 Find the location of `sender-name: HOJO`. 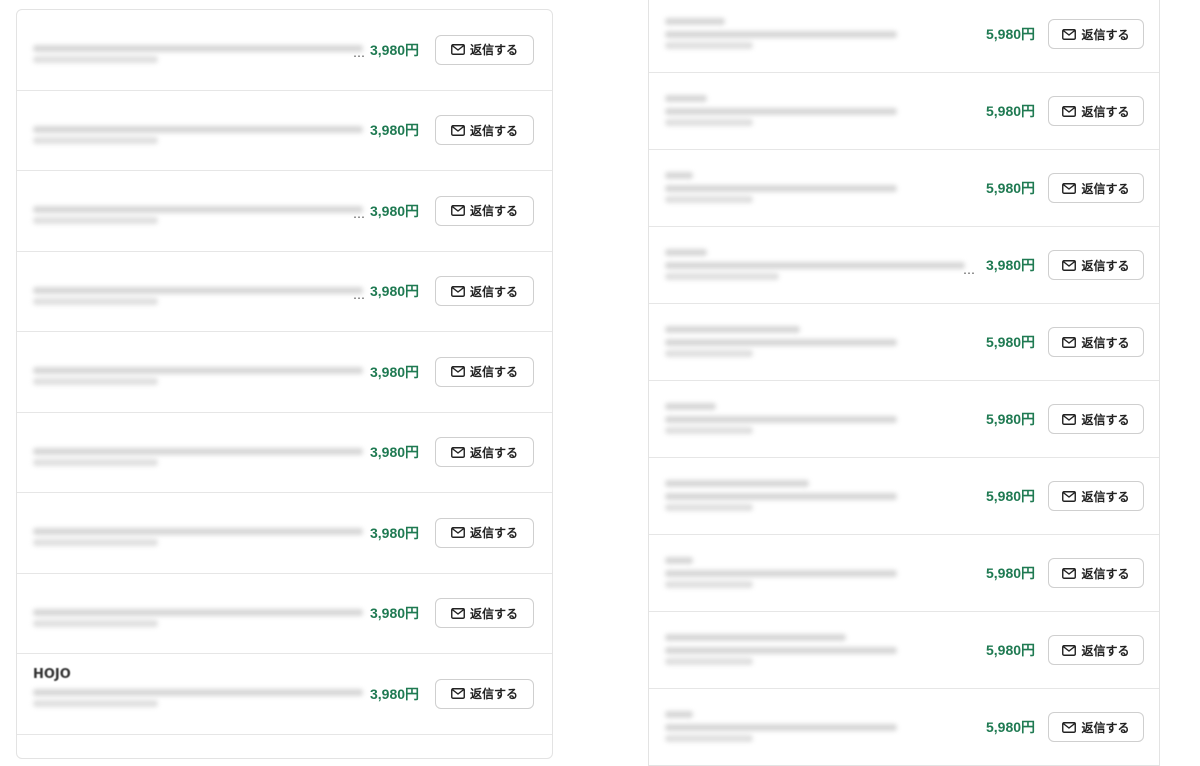

sender-name: HOJO is located at coordinates (52, 674).